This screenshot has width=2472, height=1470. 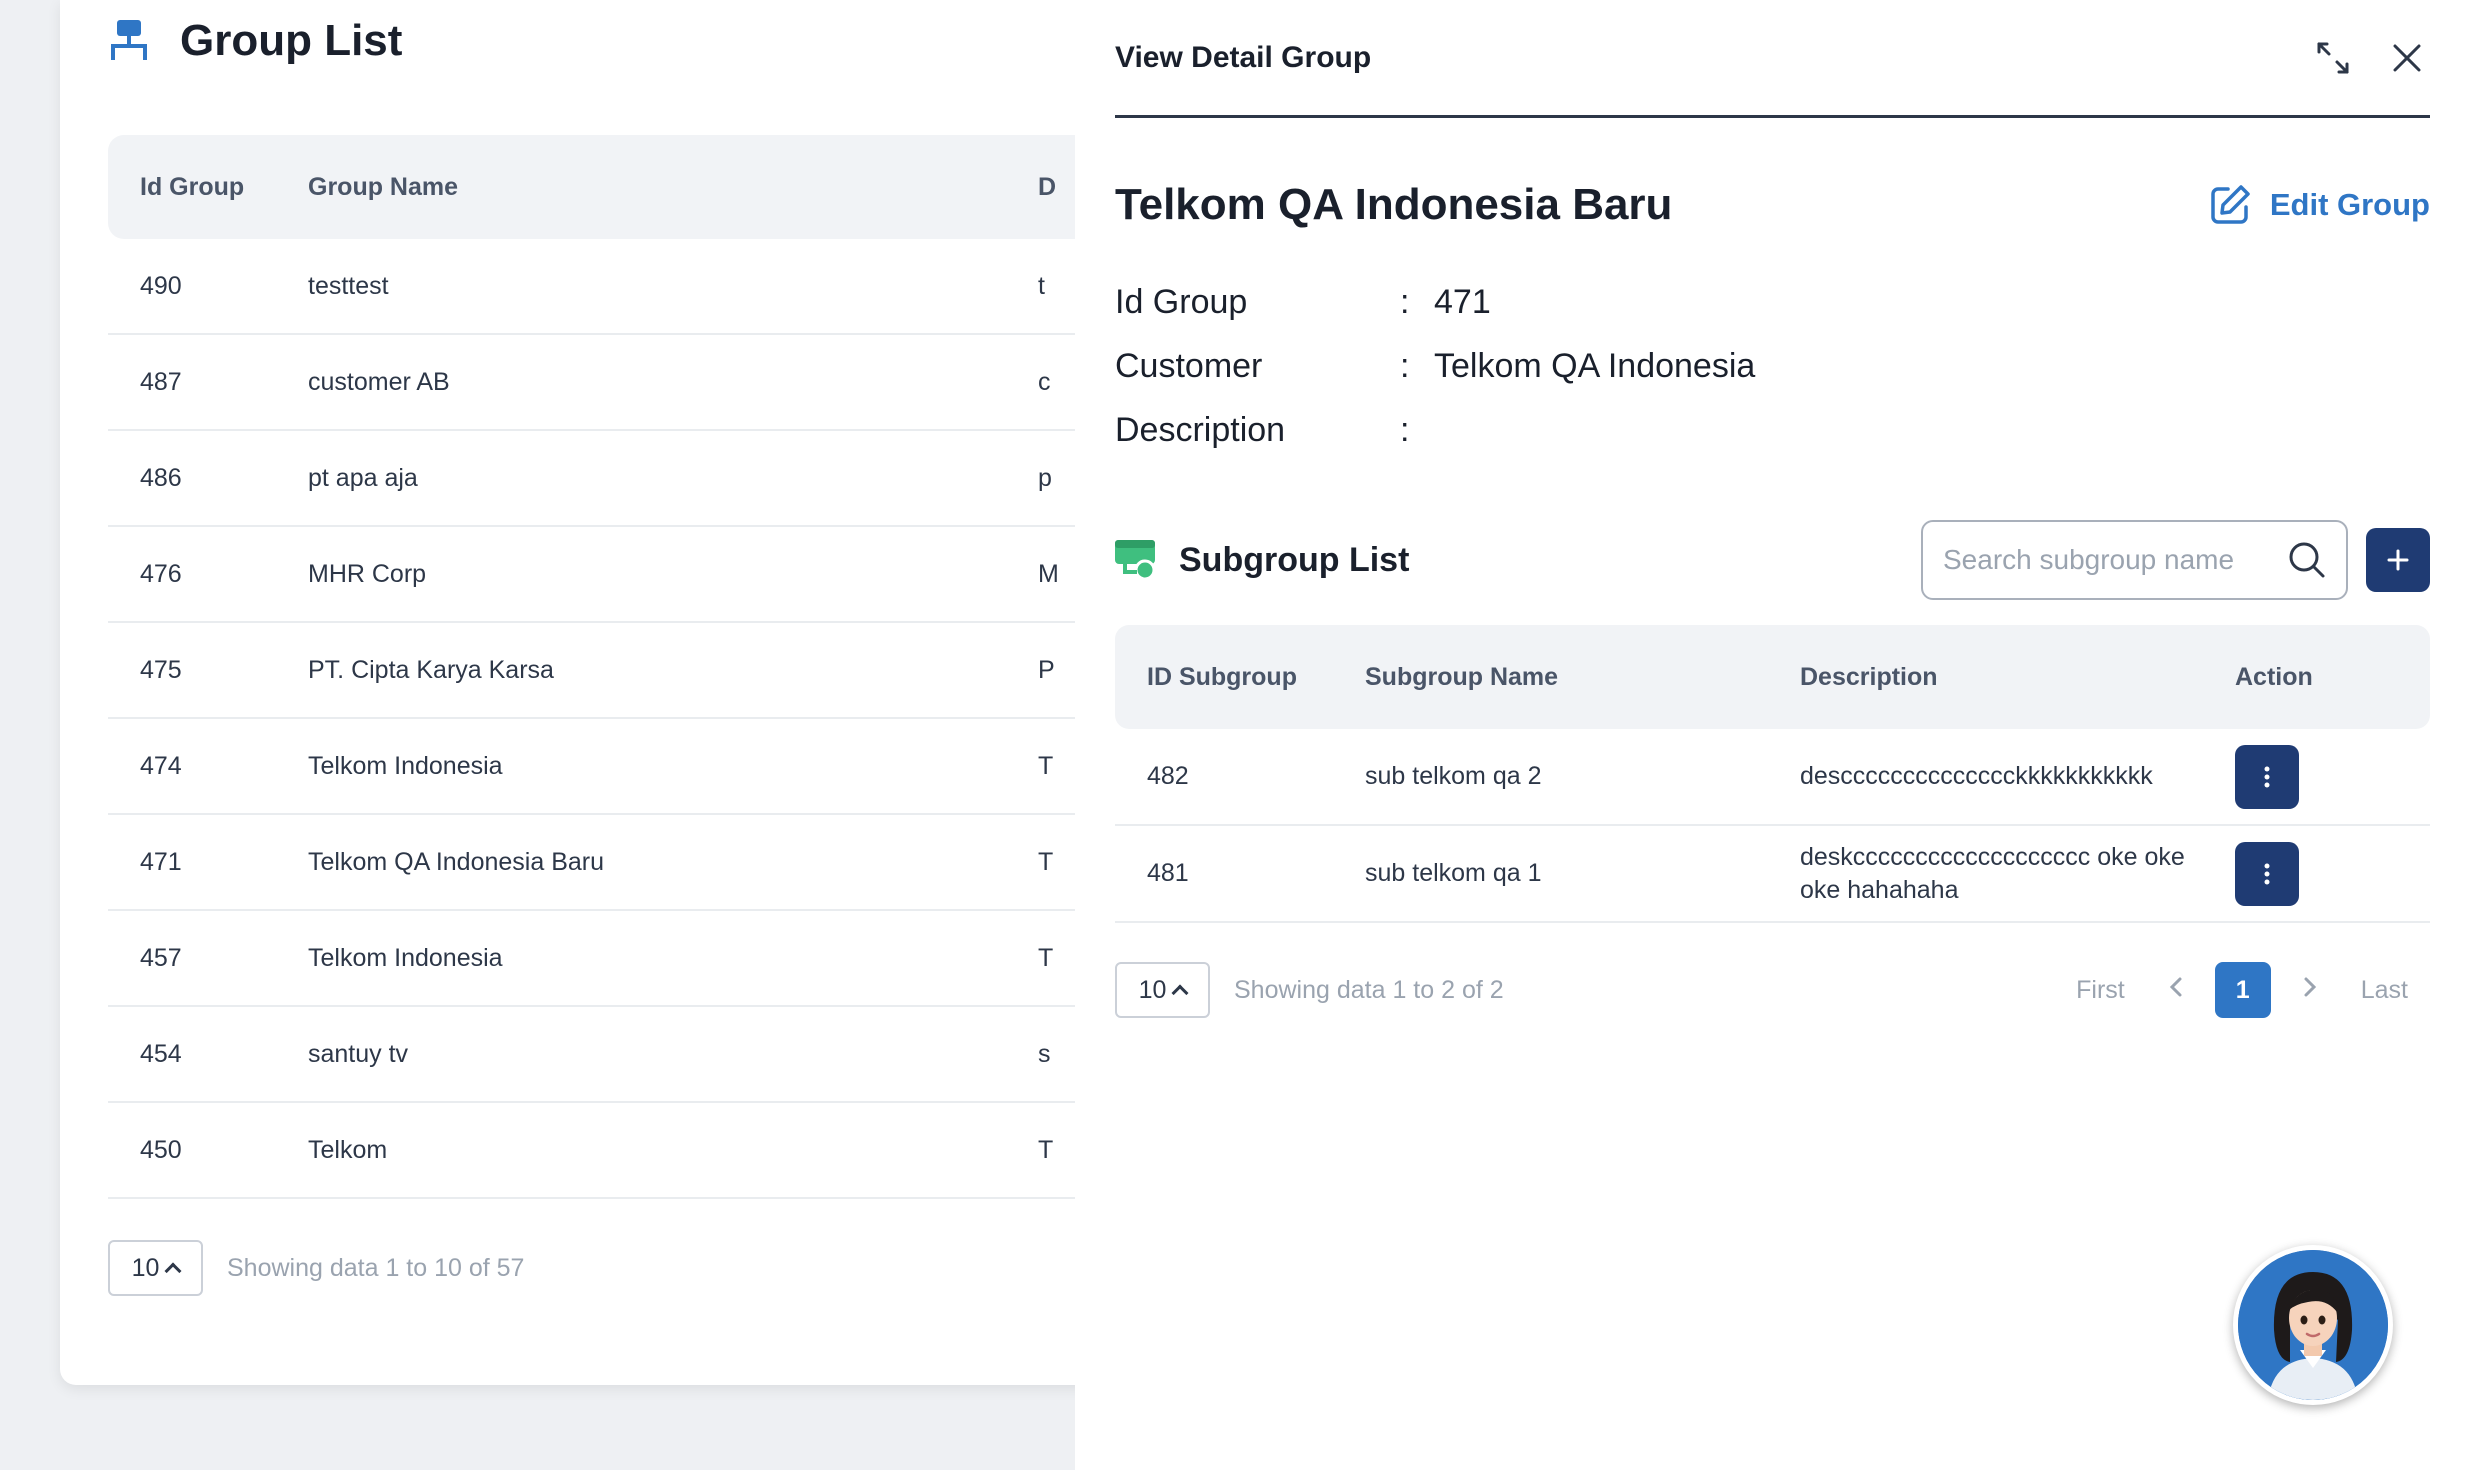 I want to click on group-table-header: Id Group Group Name D, so click(x=634, y=187).